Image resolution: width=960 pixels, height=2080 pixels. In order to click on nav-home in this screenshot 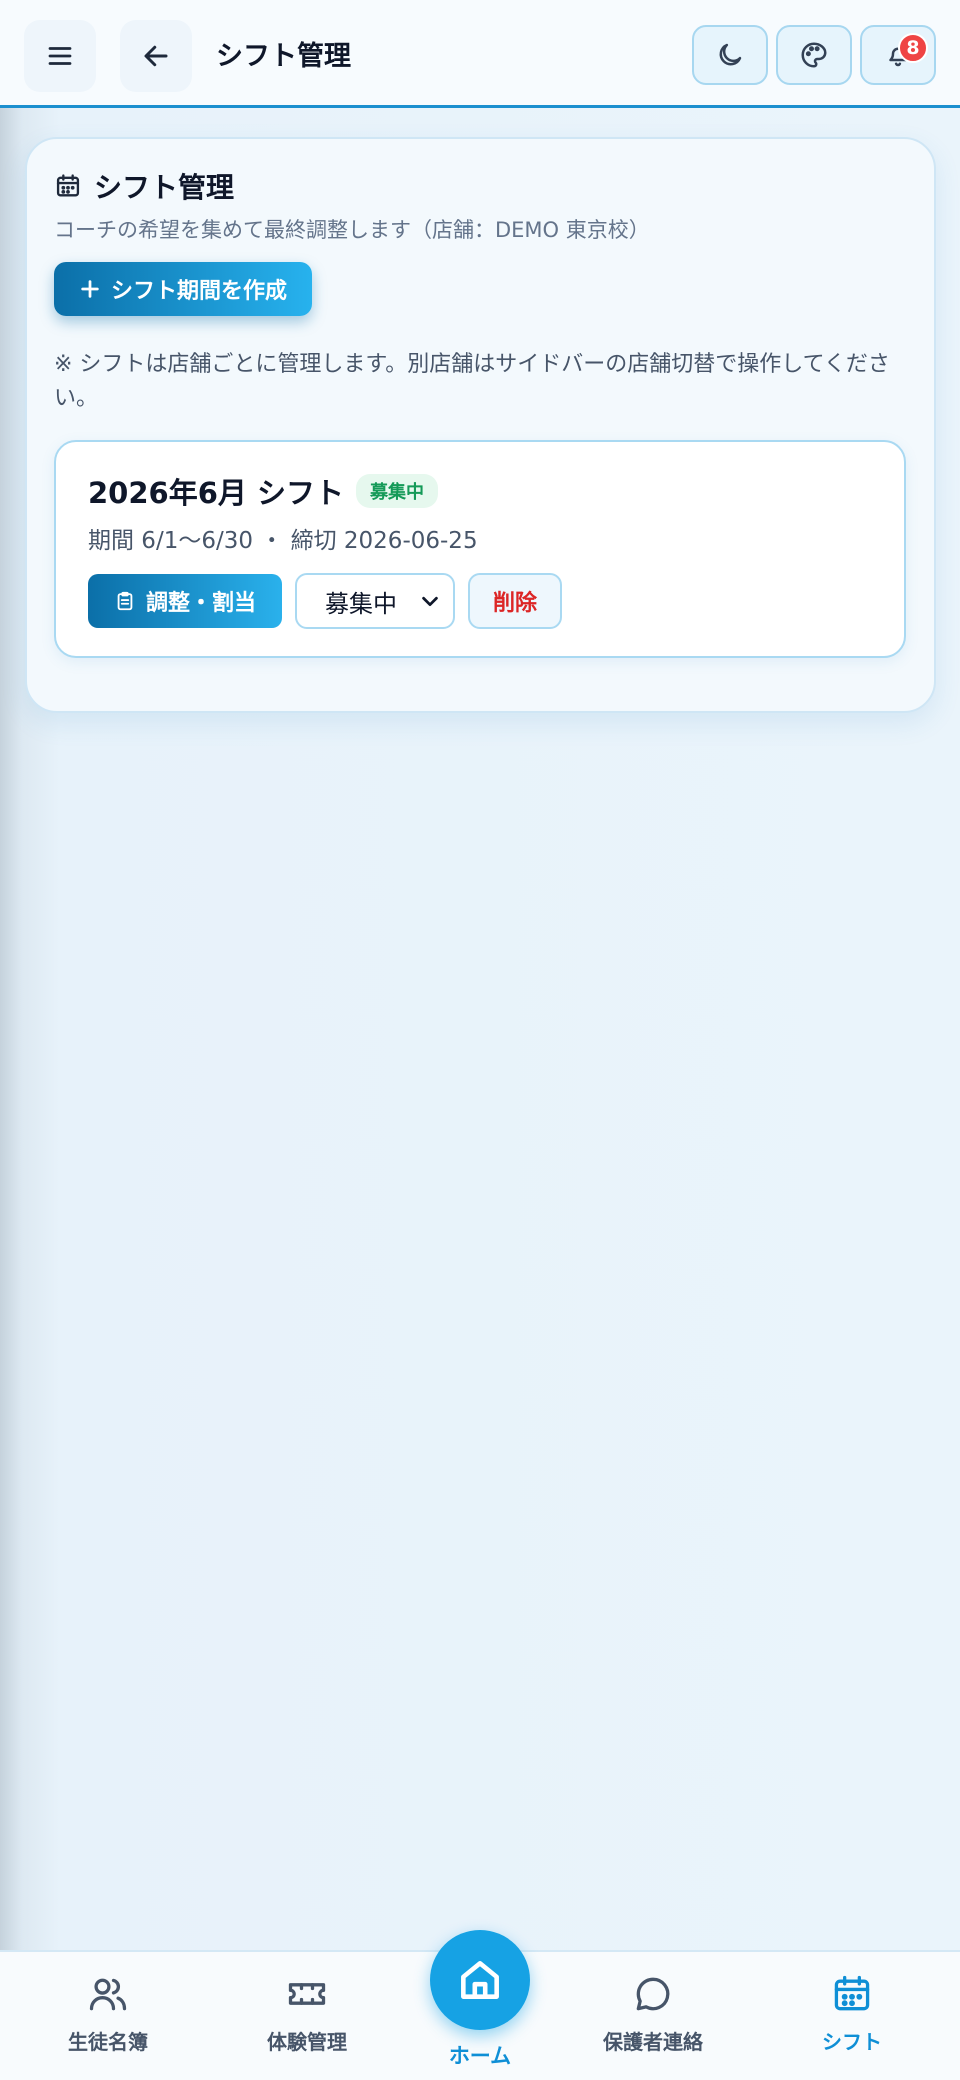, I will do `click(480, 1980)`.